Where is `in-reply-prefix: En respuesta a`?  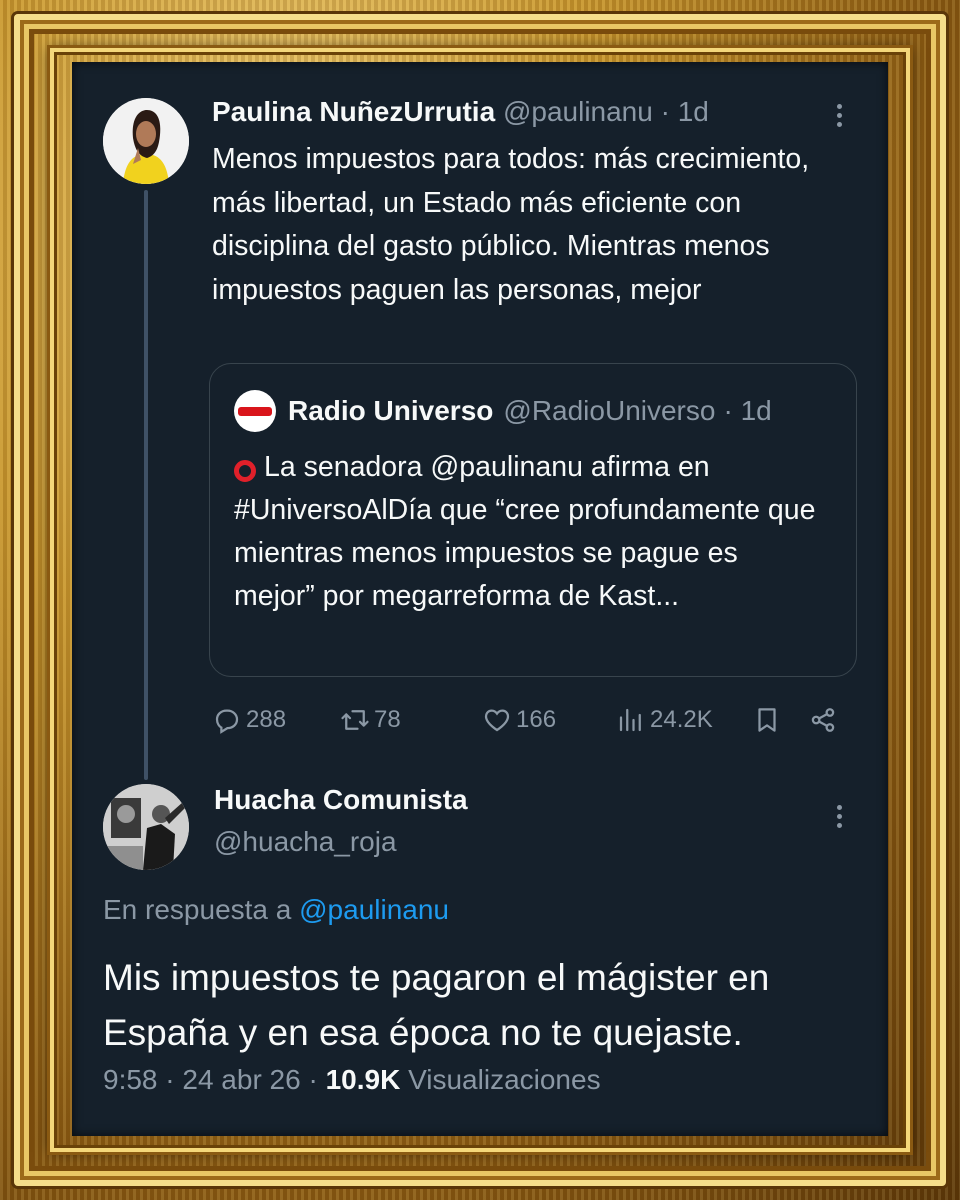 in-reply-prefix: En respuesta a is located at coordinates (197, 909).